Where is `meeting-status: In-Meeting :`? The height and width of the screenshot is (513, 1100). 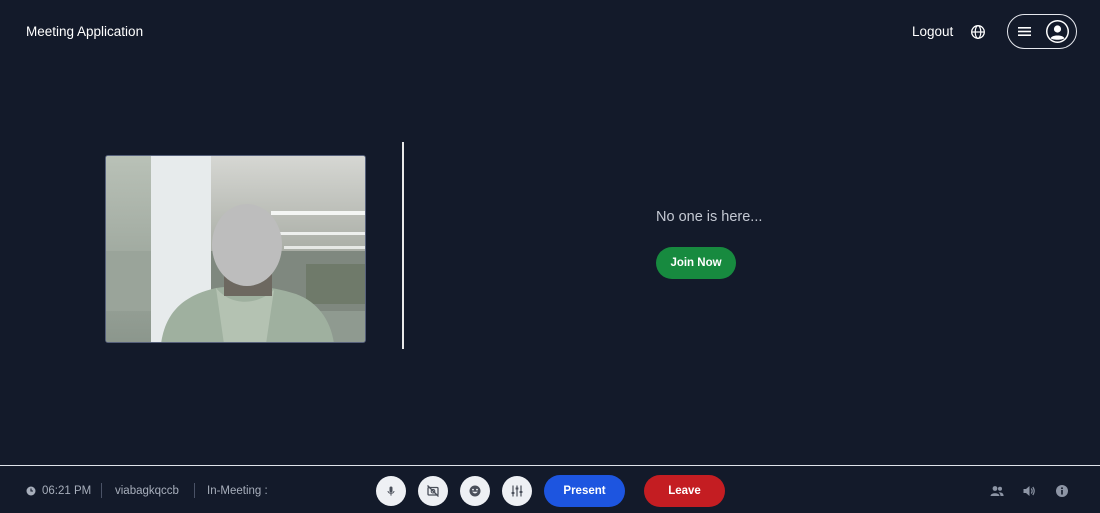 meeting-status: In-Meeting : is located at coordinates (237, 491).